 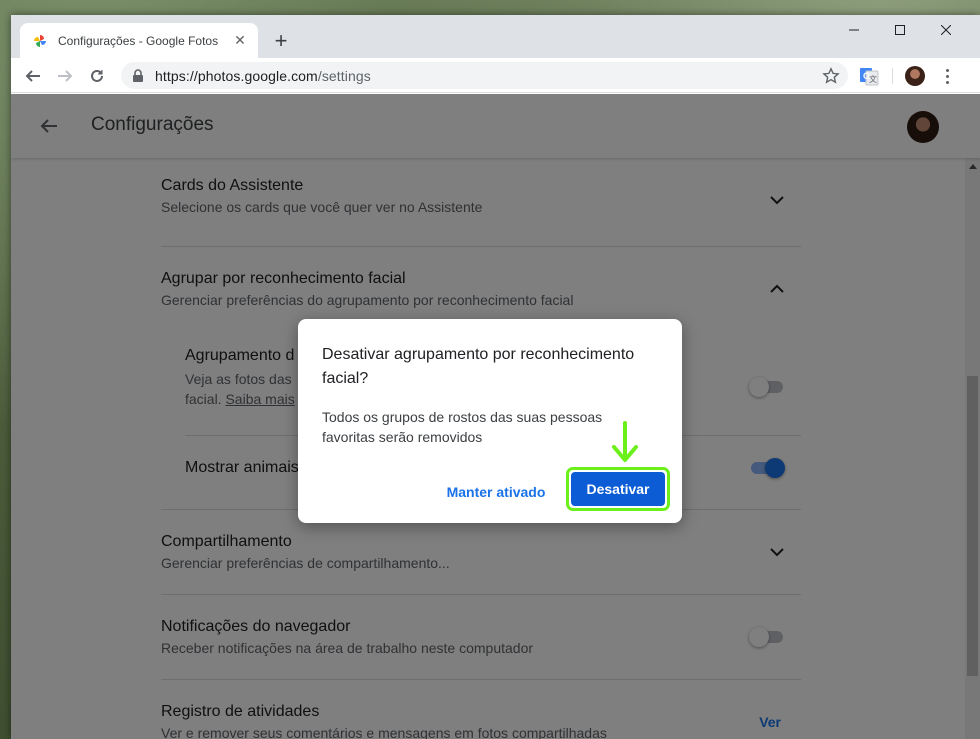 I want to click on back-button, so click(x=33, y=76).